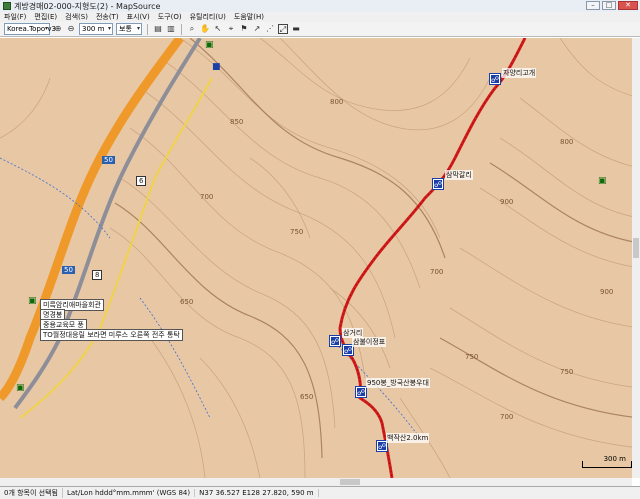 This screenshot has width=640, height=499. What do you see at coordinates (31, 493) in the screenshot?
I see `status-selection: 0개 항목이 선택됨` at bounding box center [31, 493].